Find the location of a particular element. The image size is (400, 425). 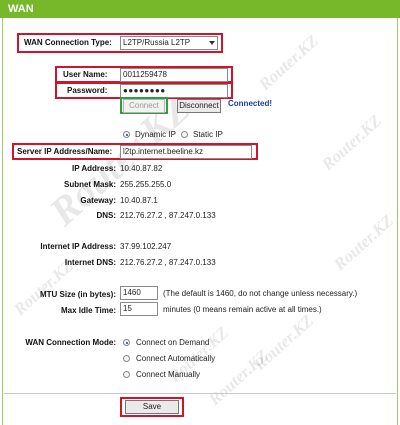

connection-status: Connected! is located at coordinates (250, 103).